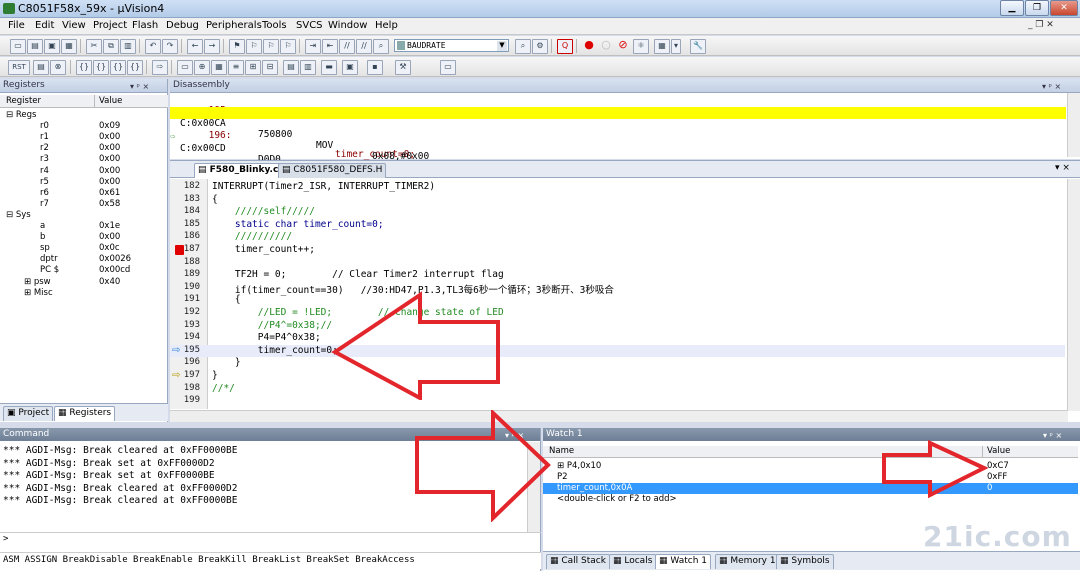 This screenshot has width=1080, height=571. I want to click on register-name: r6, so click(44, 193).